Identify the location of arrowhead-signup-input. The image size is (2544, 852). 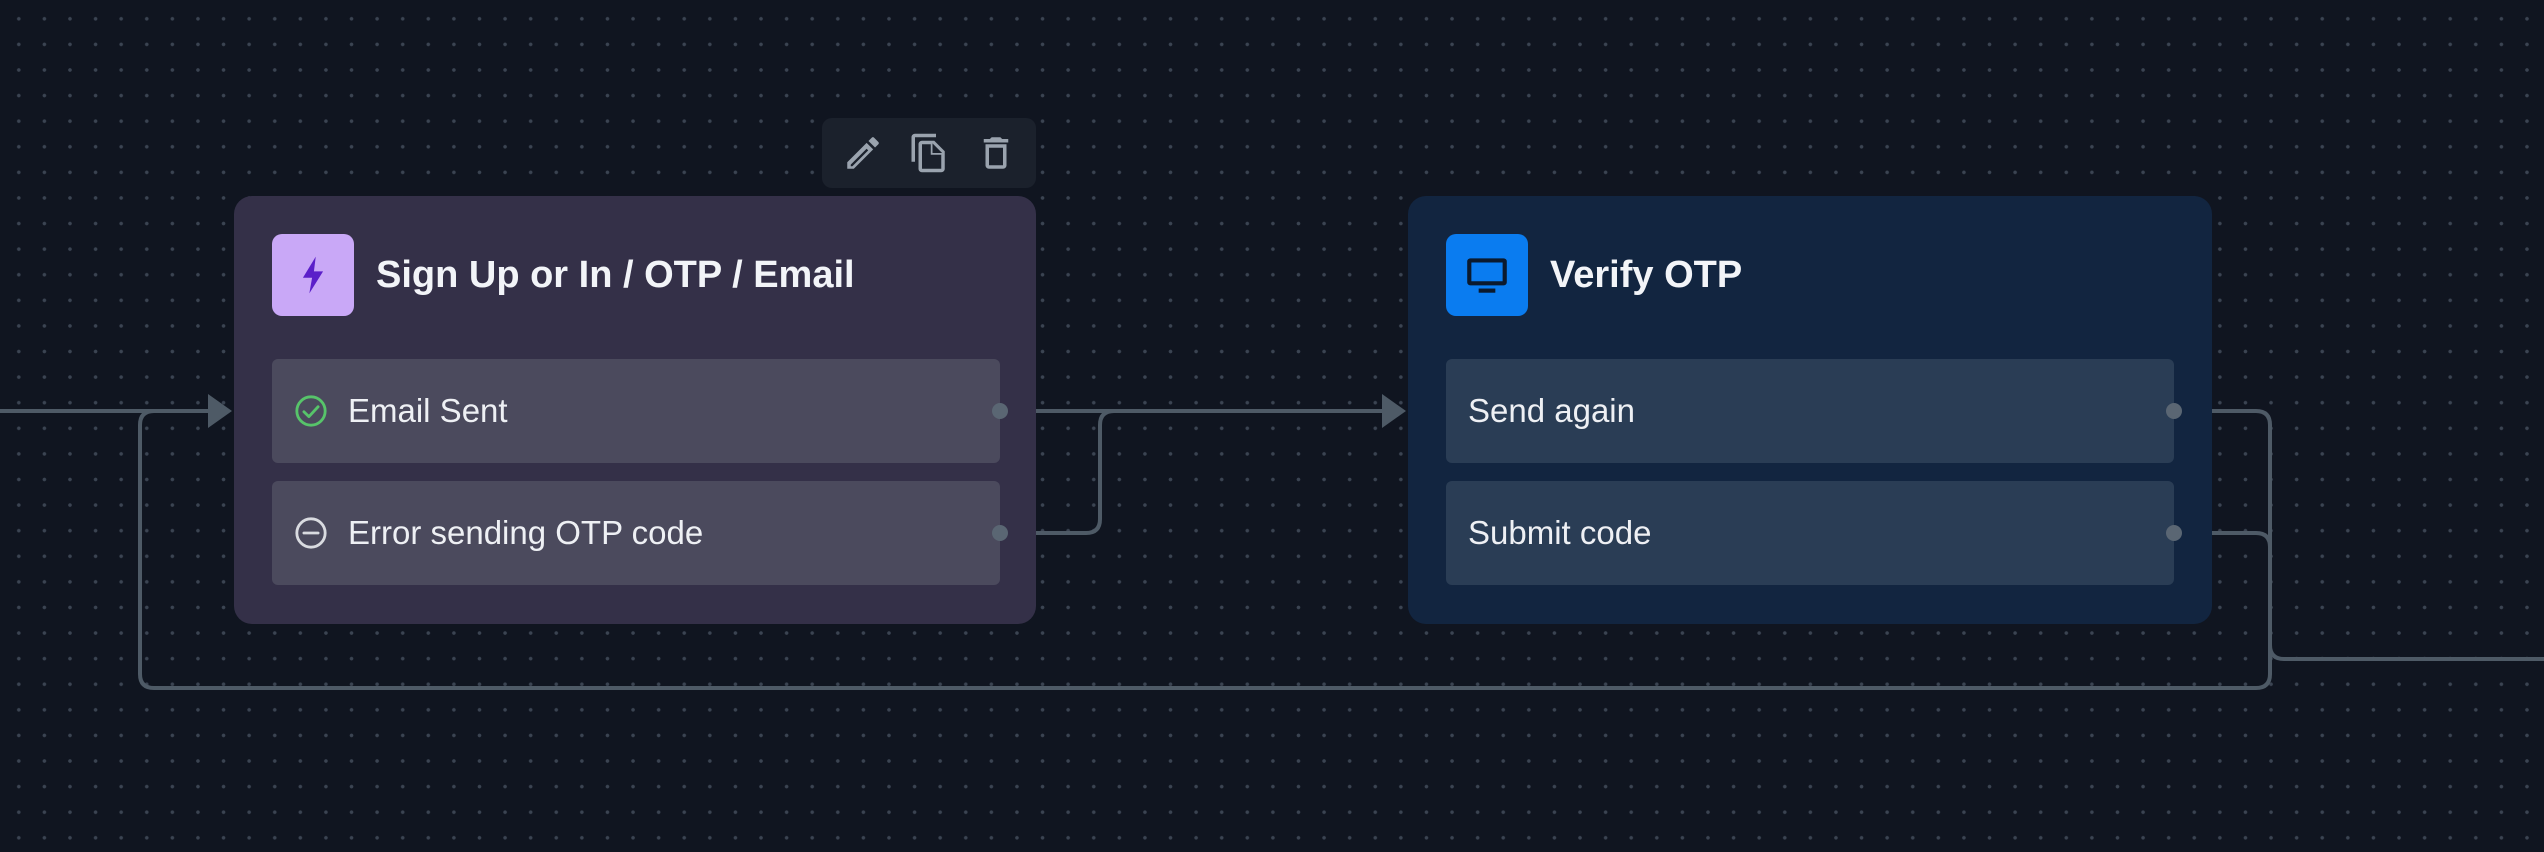
(220, 411).